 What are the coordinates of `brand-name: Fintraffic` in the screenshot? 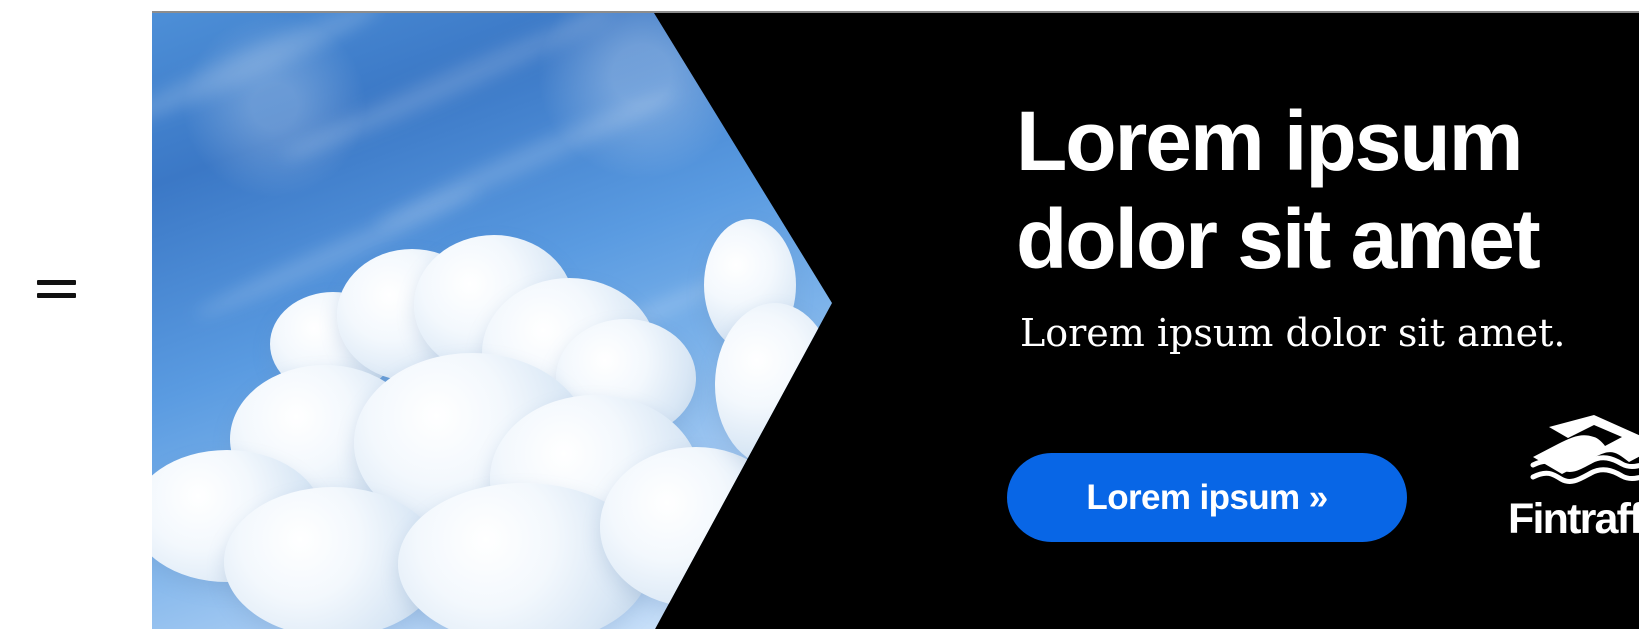 It's located at (1573, 519).